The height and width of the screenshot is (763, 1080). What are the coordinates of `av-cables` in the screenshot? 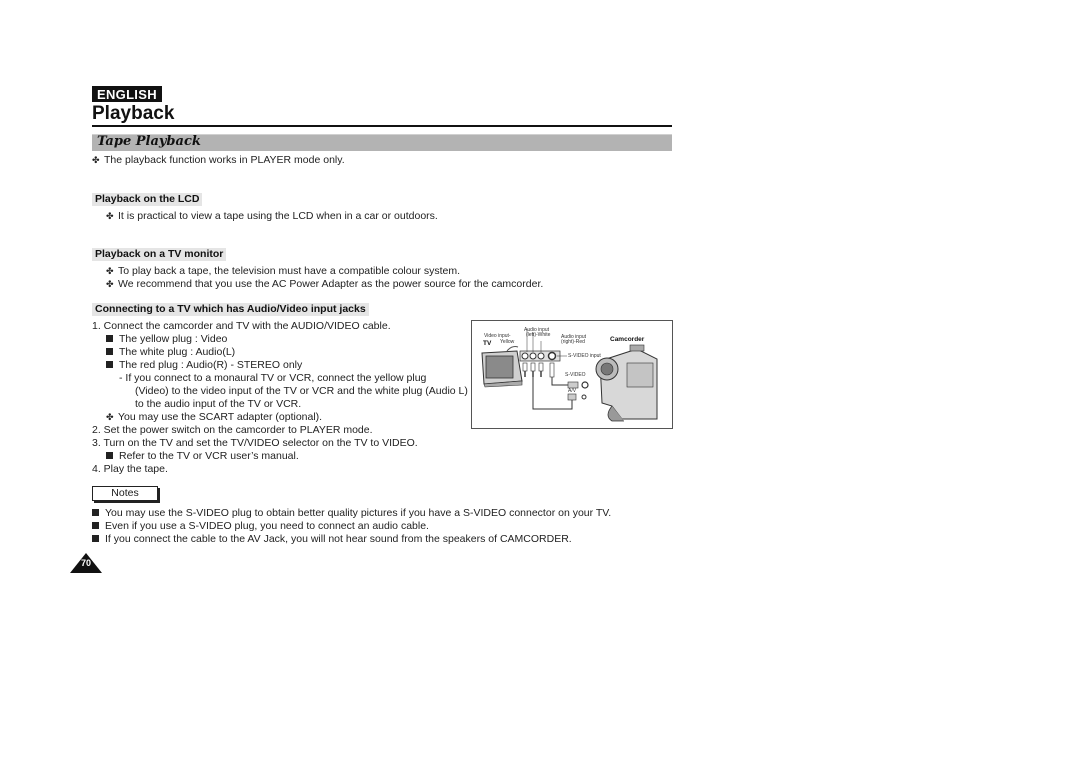 It's located at (555, 386).